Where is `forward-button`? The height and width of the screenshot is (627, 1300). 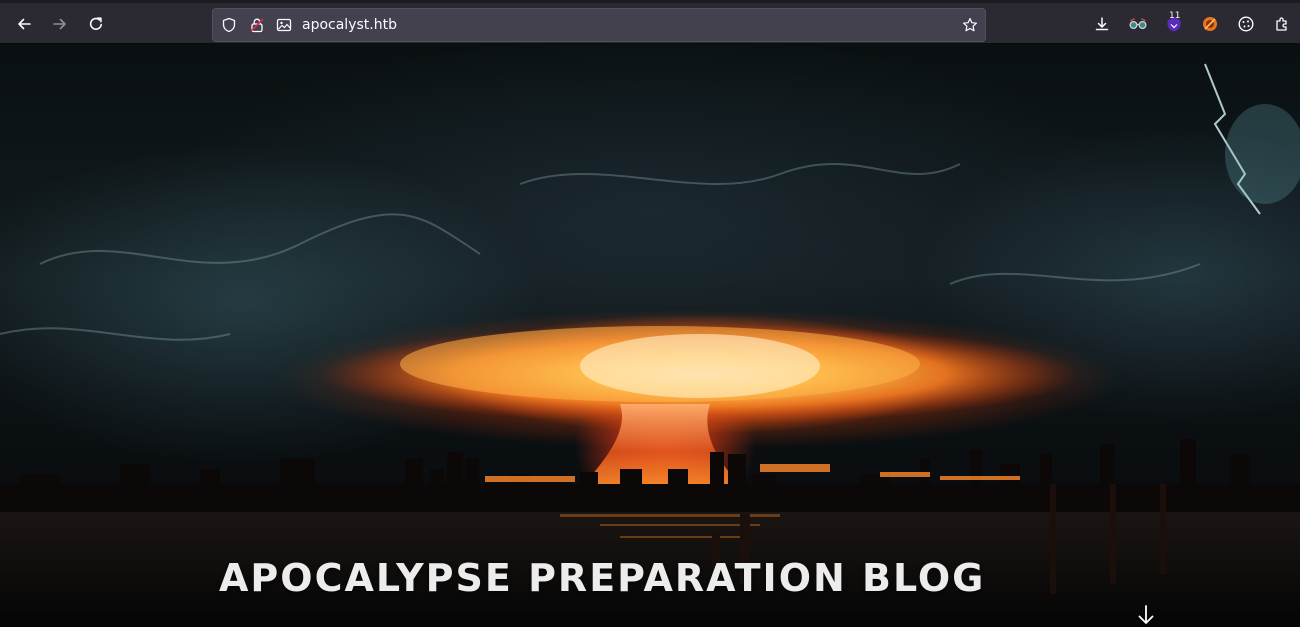 forward-button is located at coordinates (60, 24).